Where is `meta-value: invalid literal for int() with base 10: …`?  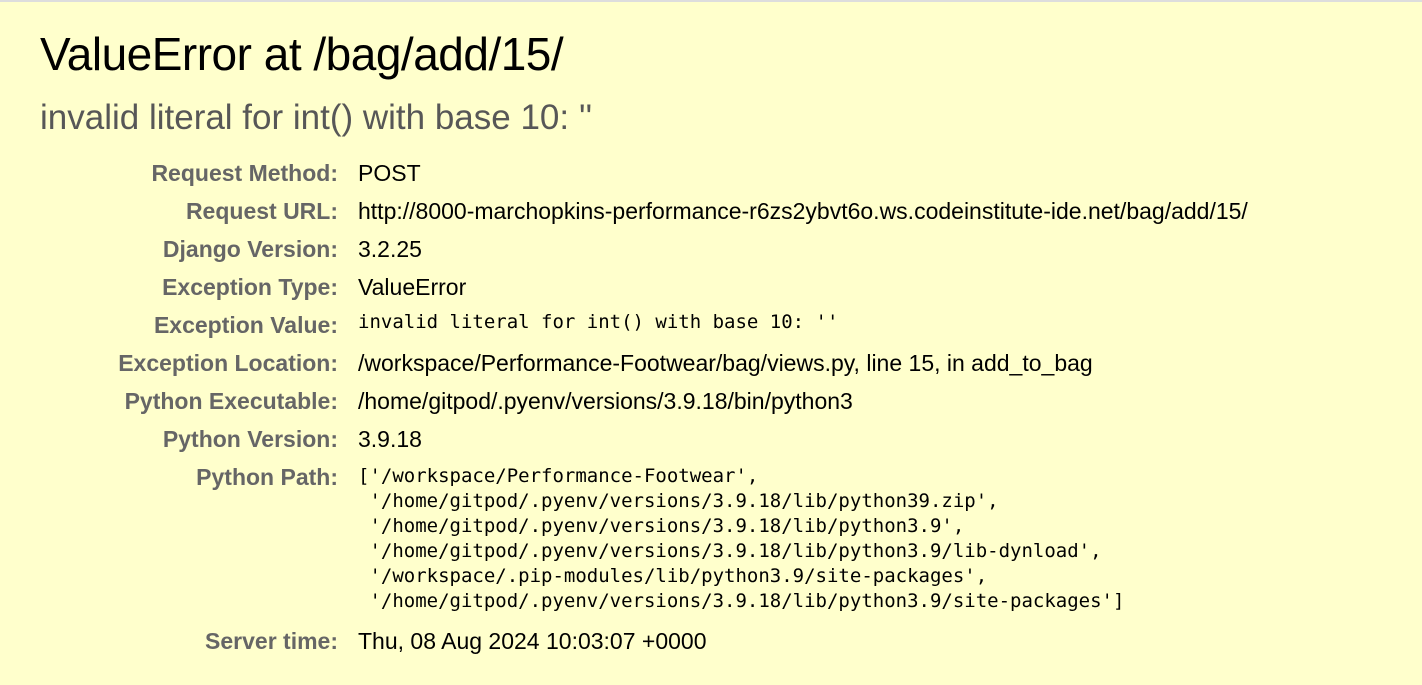 meta-value: invalid literal for int() with base 10: … is located at coordinates (803, 325).